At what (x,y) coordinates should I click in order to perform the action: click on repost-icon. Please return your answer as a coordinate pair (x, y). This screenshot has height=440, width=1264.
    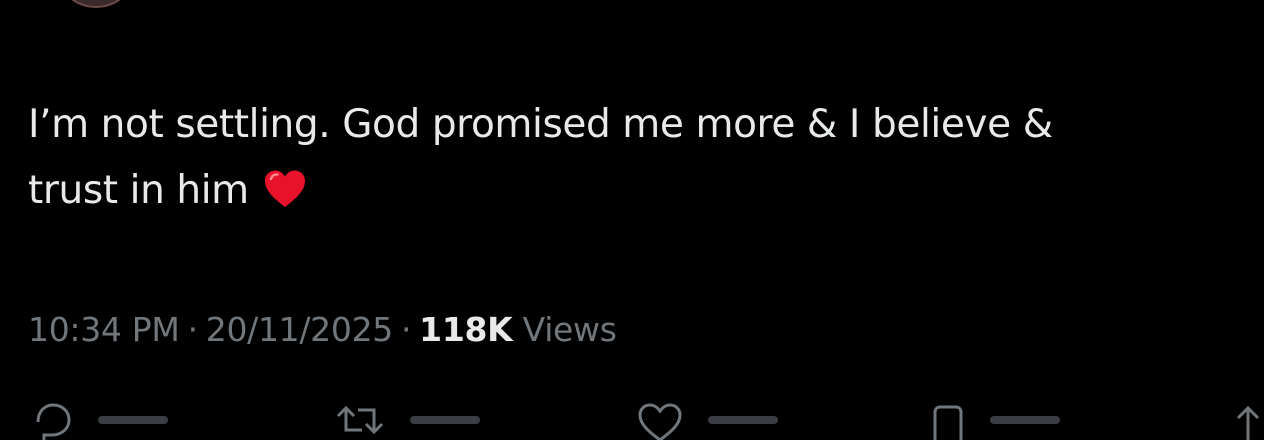
    Looking at the image, I should click on (360, 420).